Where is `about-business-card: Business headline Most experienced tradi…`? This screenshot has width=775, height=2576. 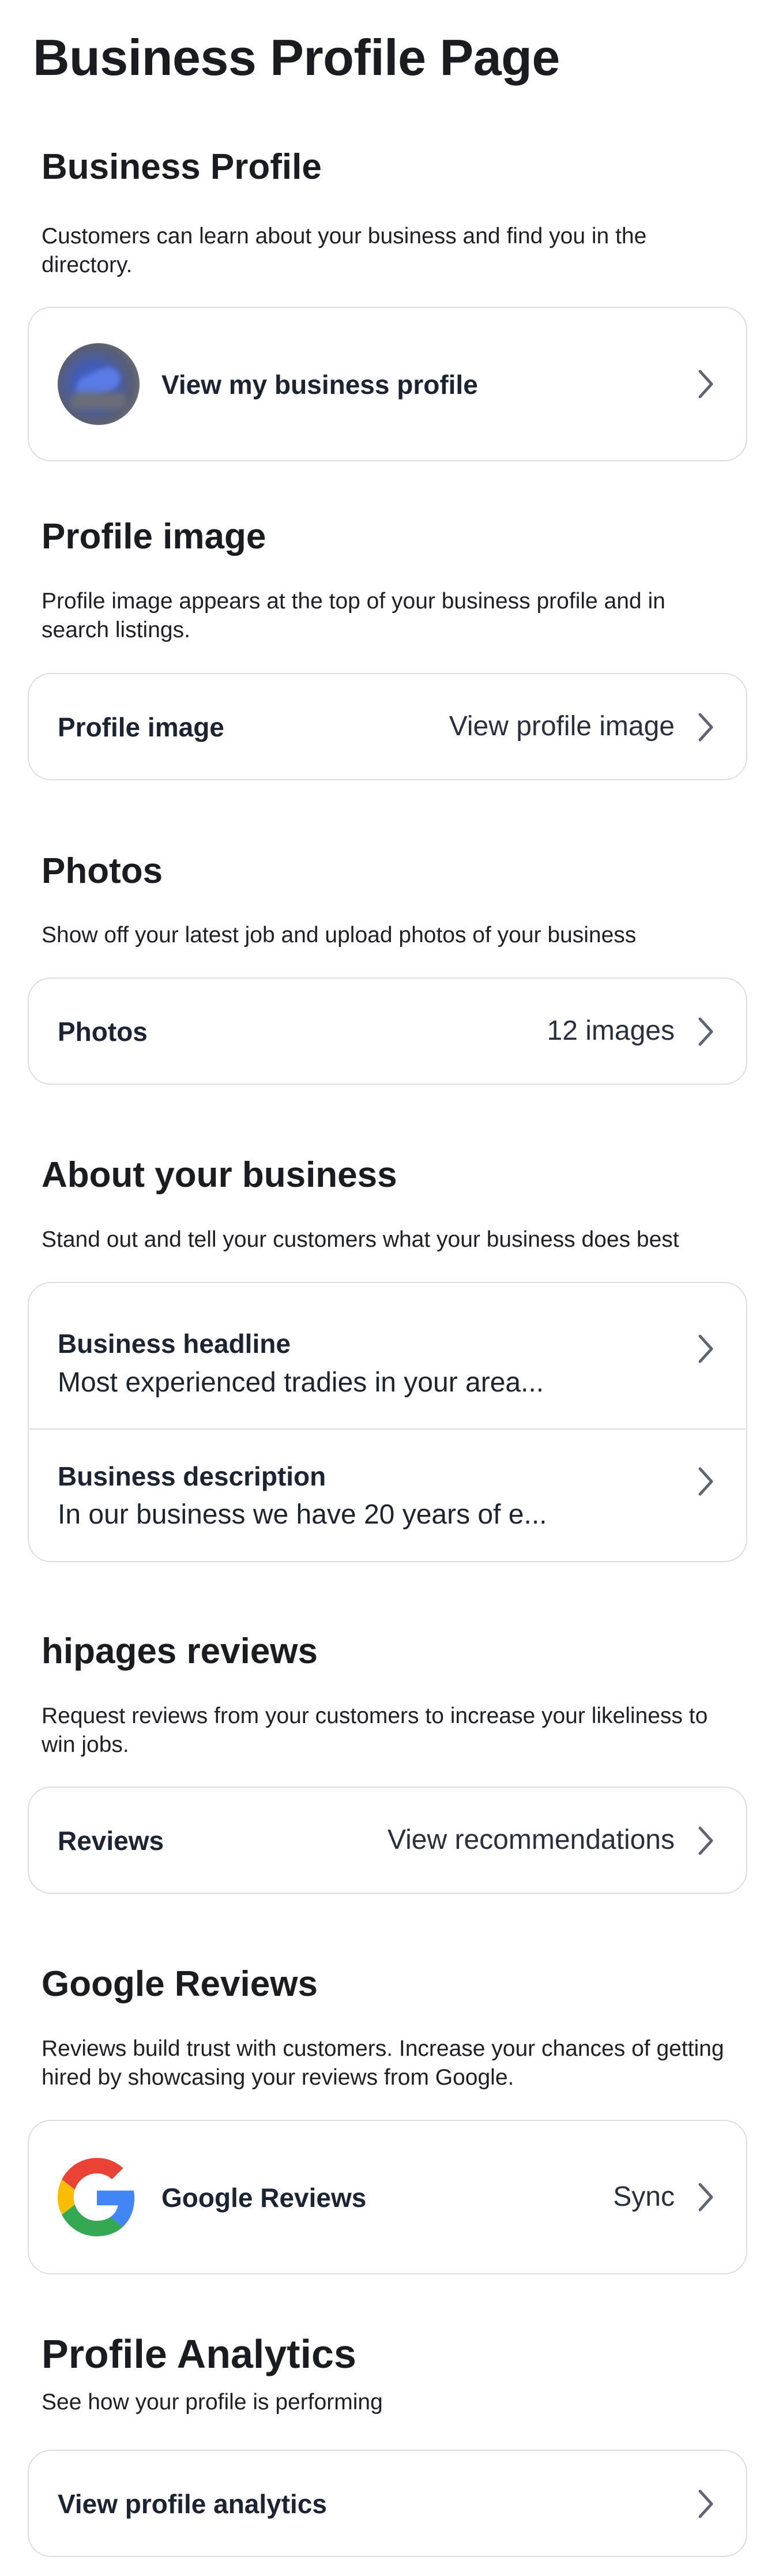
about-business-card: Business headline Most experienced tradi… is located at coordinates (387, 1422).